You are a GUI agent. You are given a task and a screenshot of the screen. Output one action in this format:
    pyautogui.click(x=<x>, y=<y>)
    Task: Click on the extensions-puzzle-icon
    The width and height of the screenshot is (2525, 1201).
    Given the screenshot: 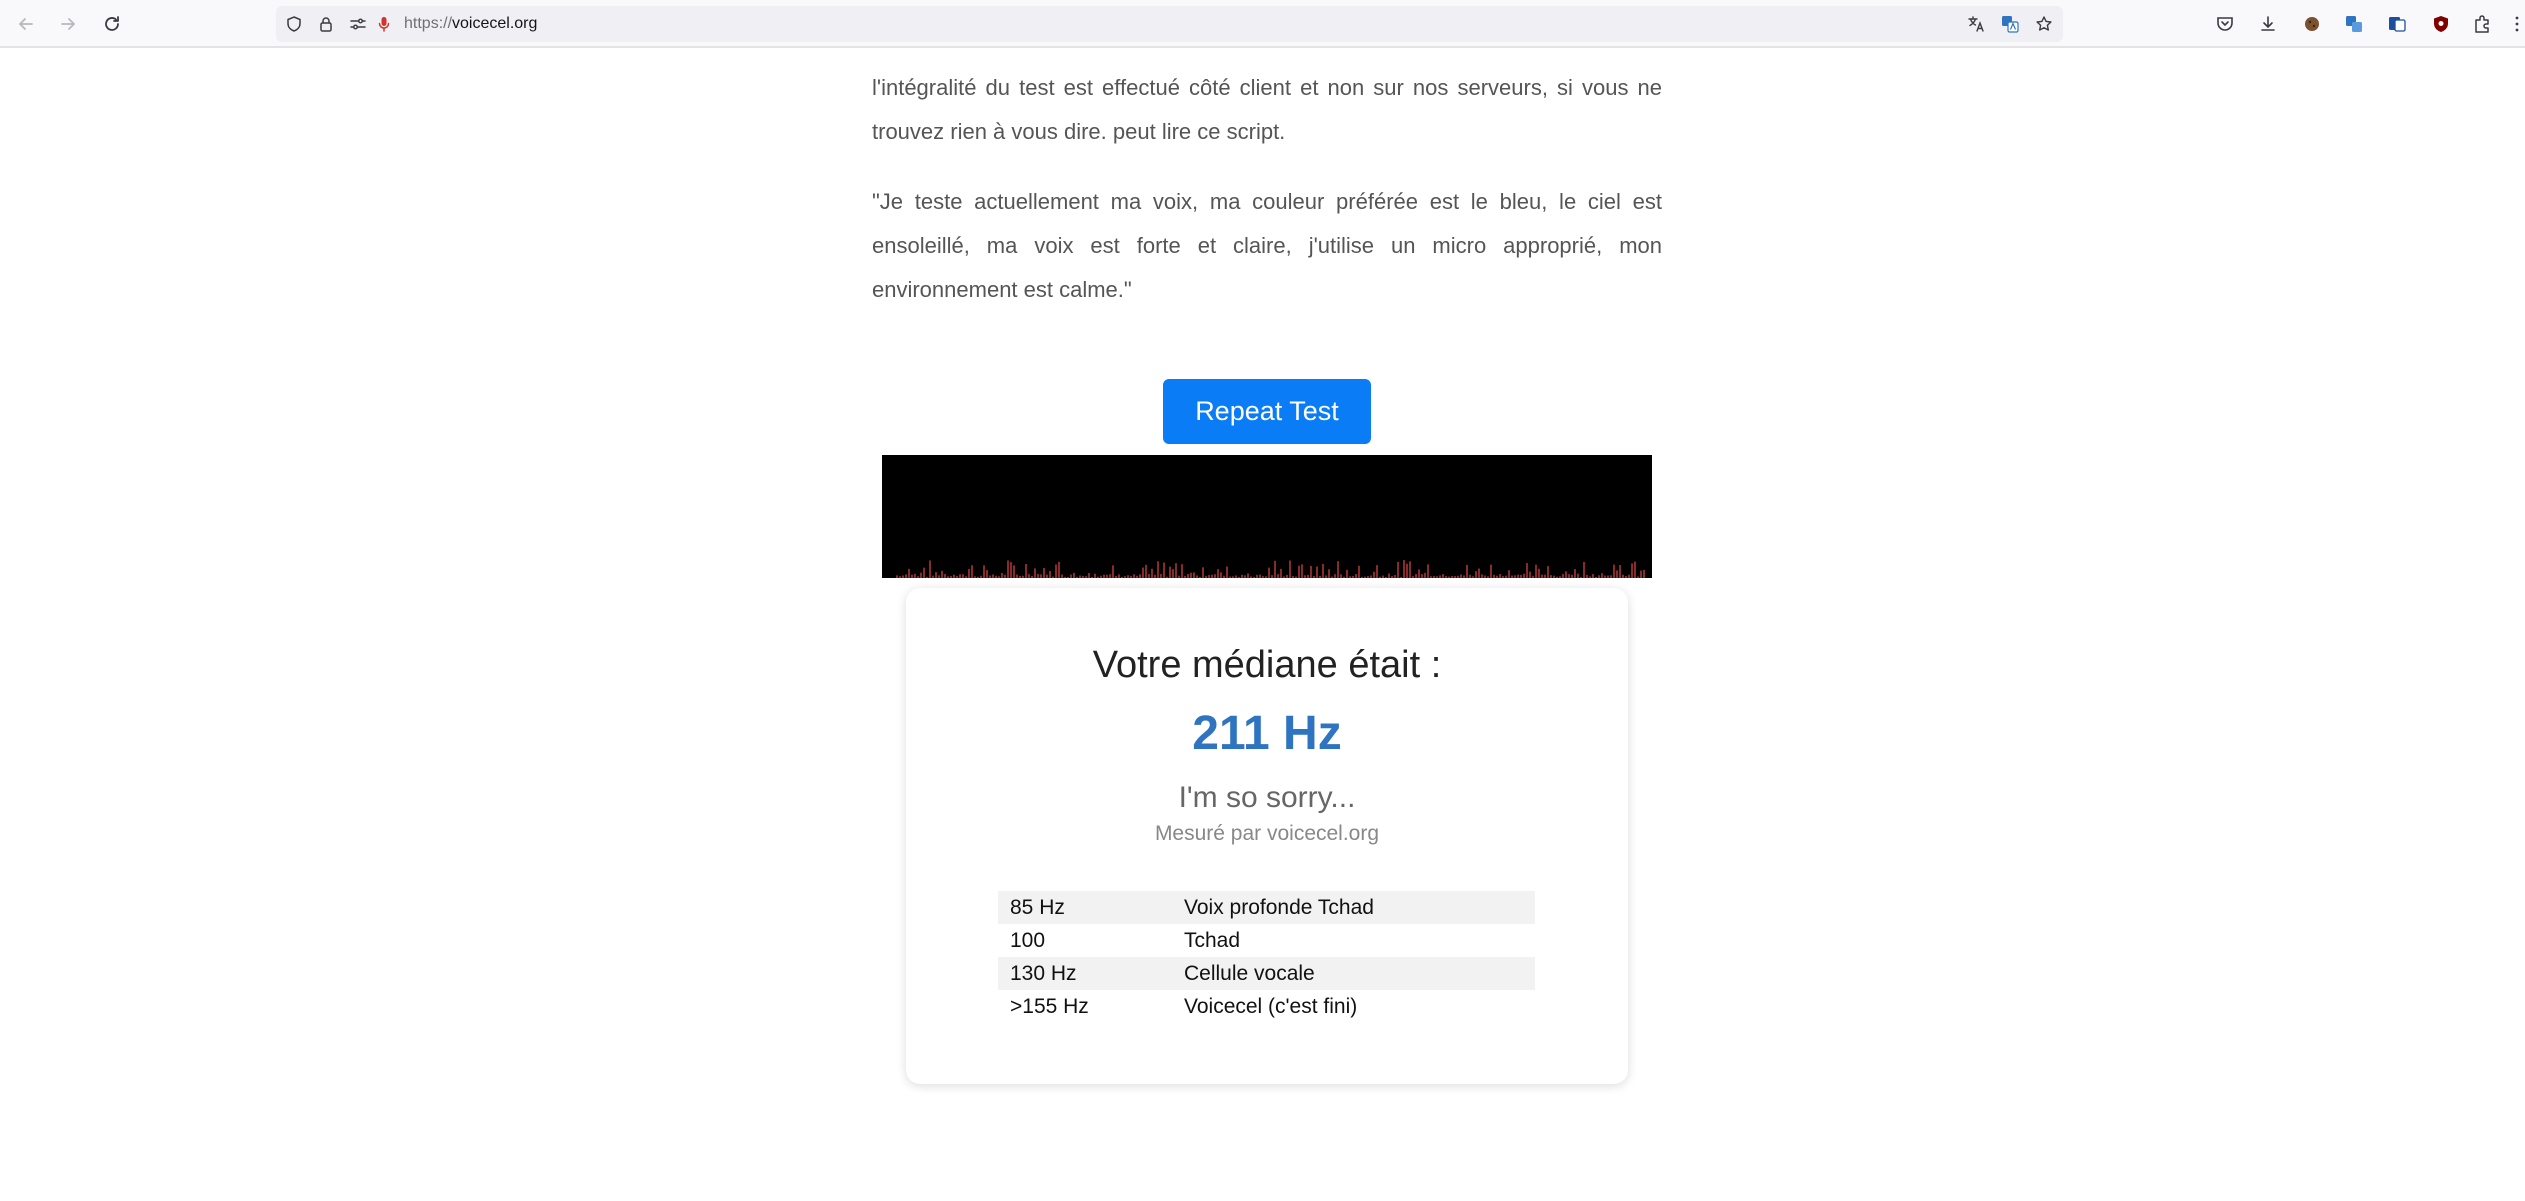 What is the action you would take?
    pyautogui.click(x=2482, y=24)
    